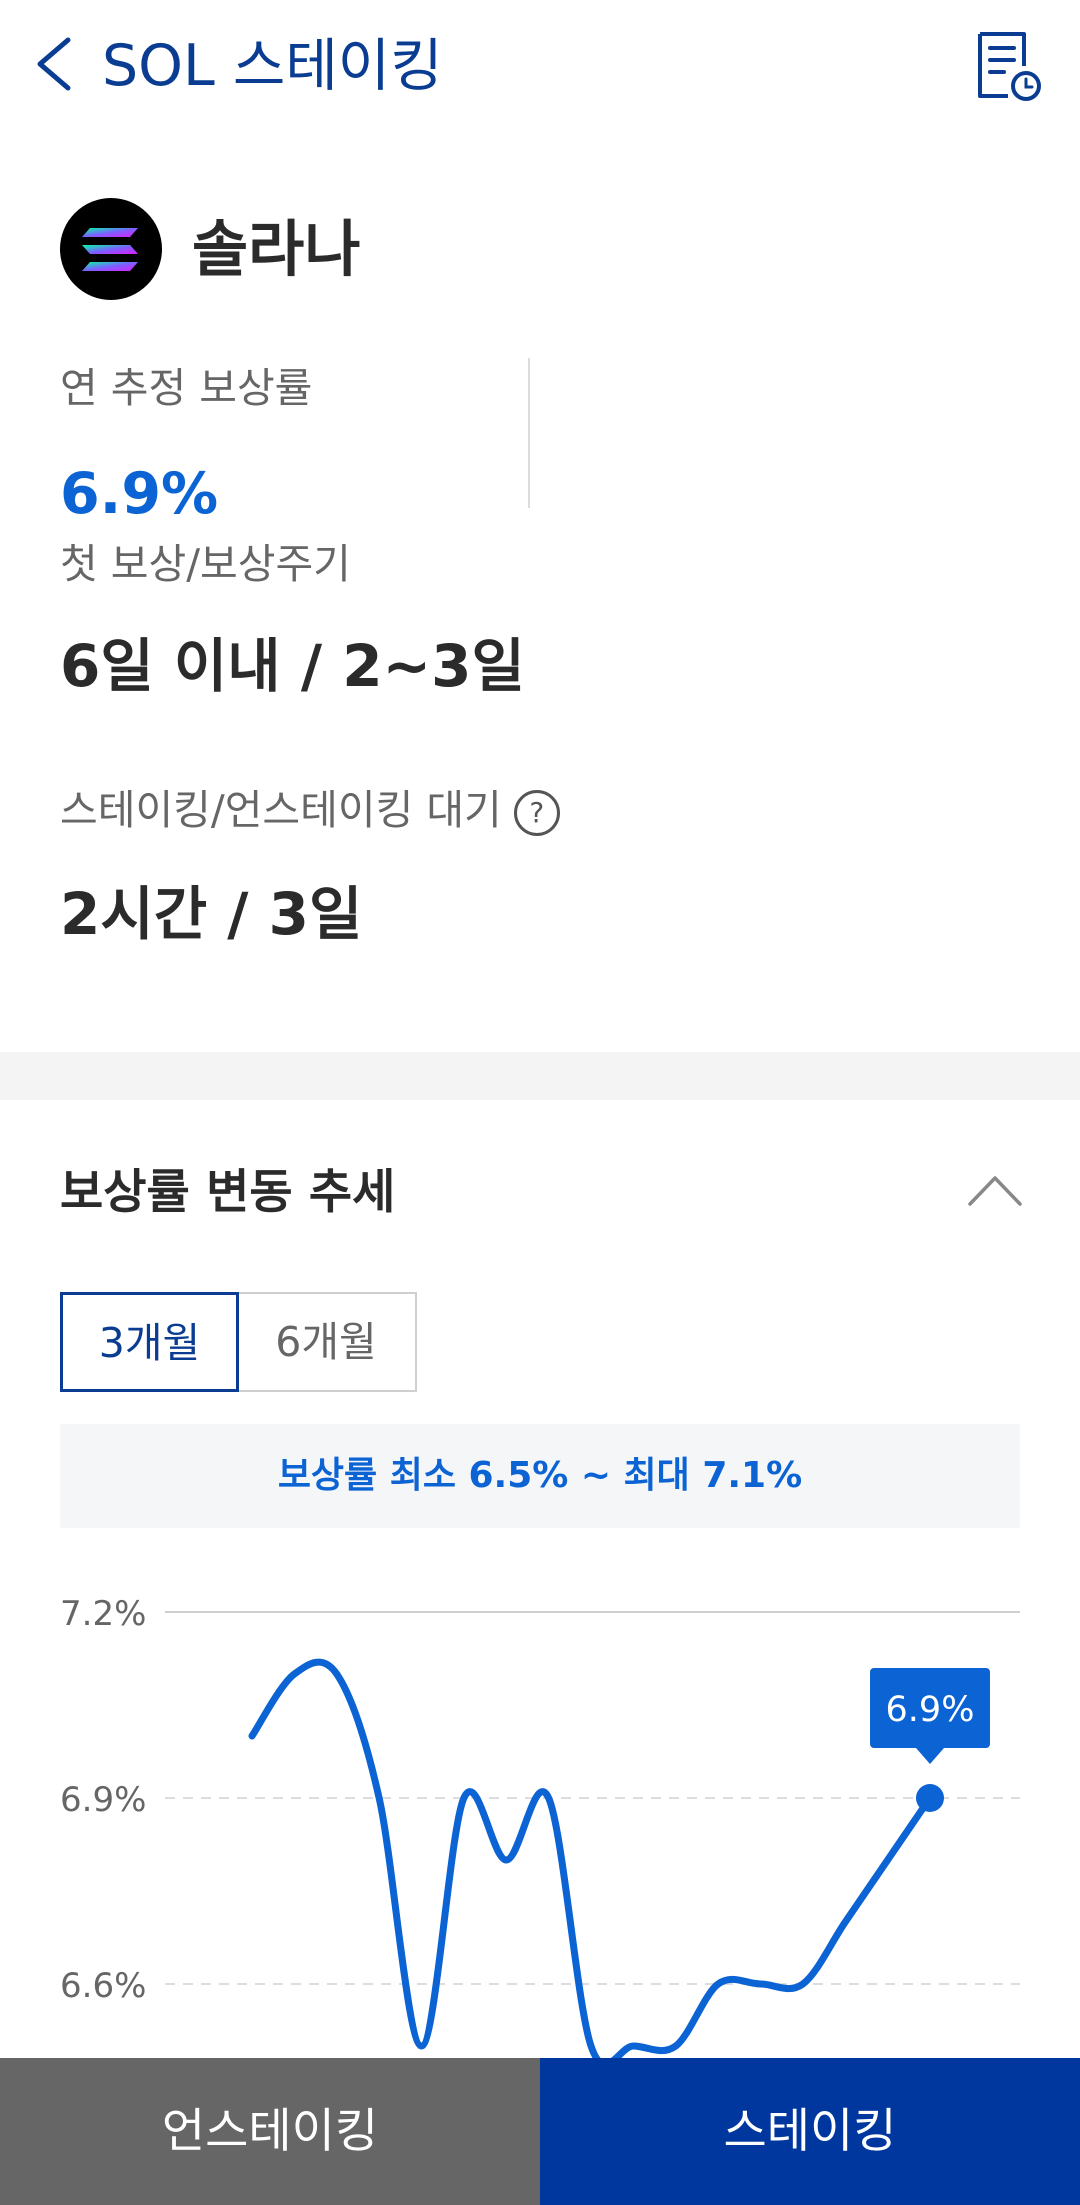 This screenshot has height=2205, width=1080. What do you see at coordinates (103, 1800) in the screenshot?
I see `y-tick-label: 6.9%` at bounding box center [103, 1800].